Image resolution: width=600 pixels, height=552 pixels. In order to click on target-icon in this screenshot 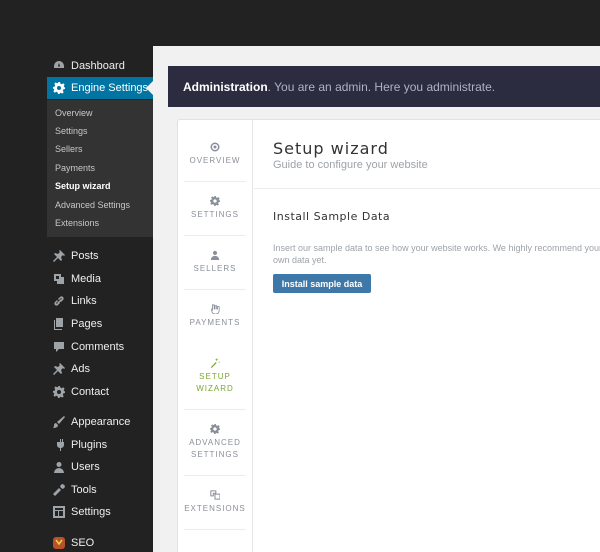, I will do `click(215, 147)`.